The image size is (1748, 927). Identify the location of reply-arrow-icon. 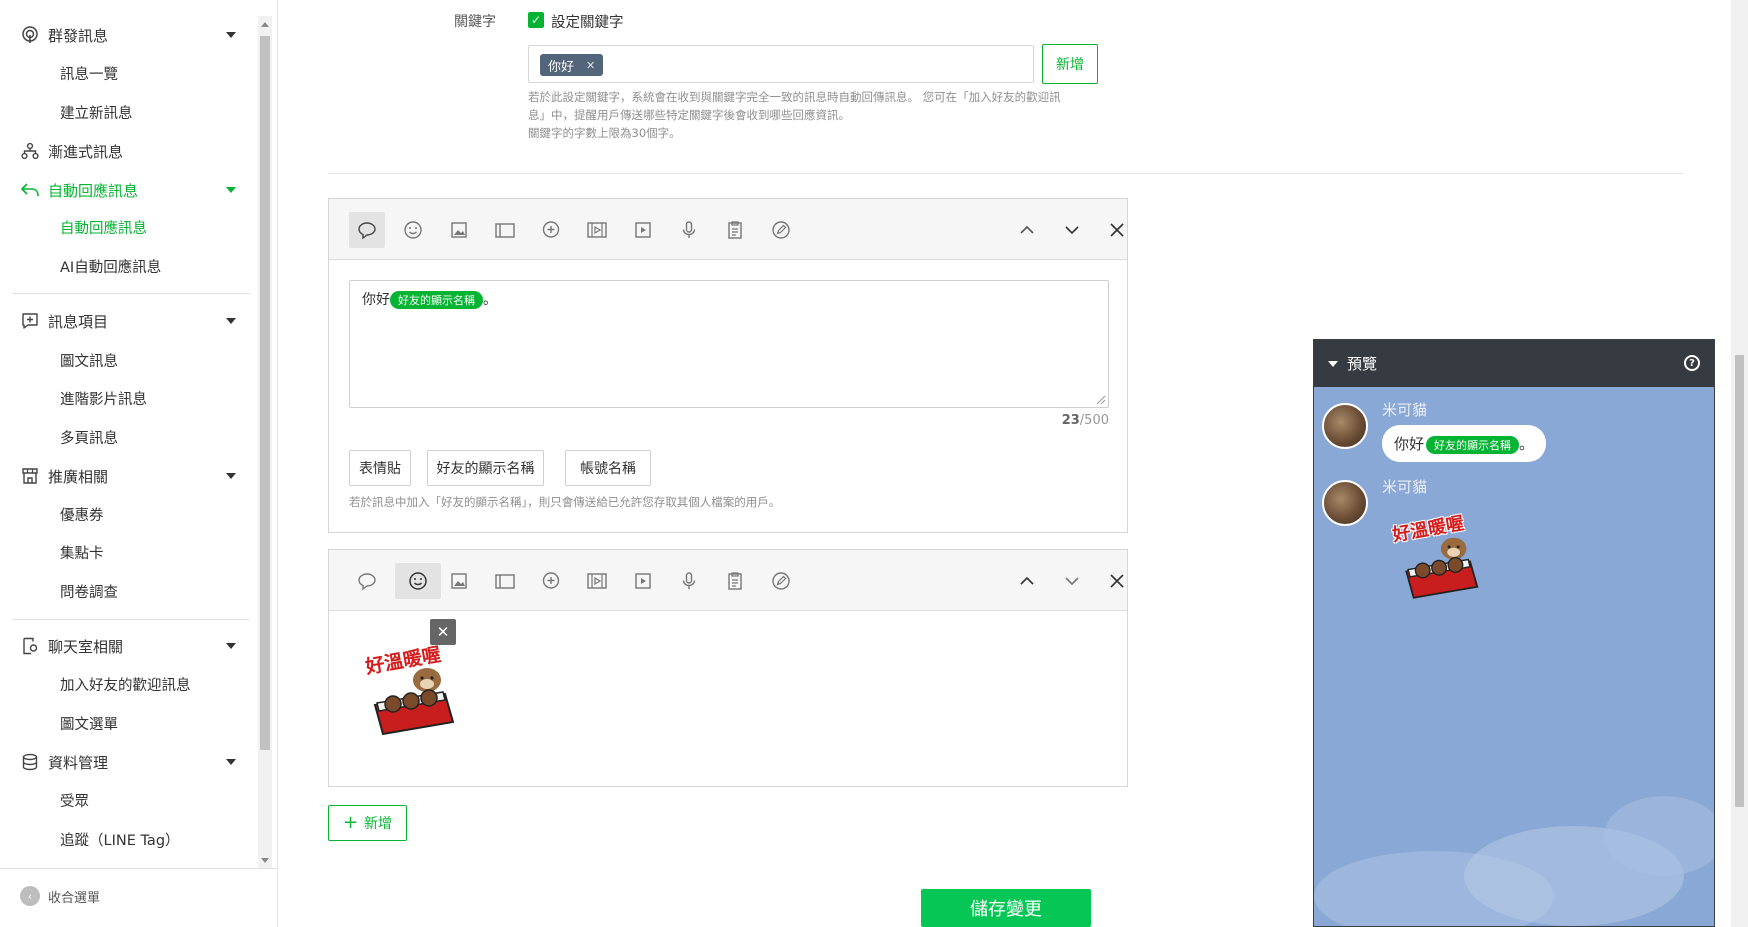
(30, 190).